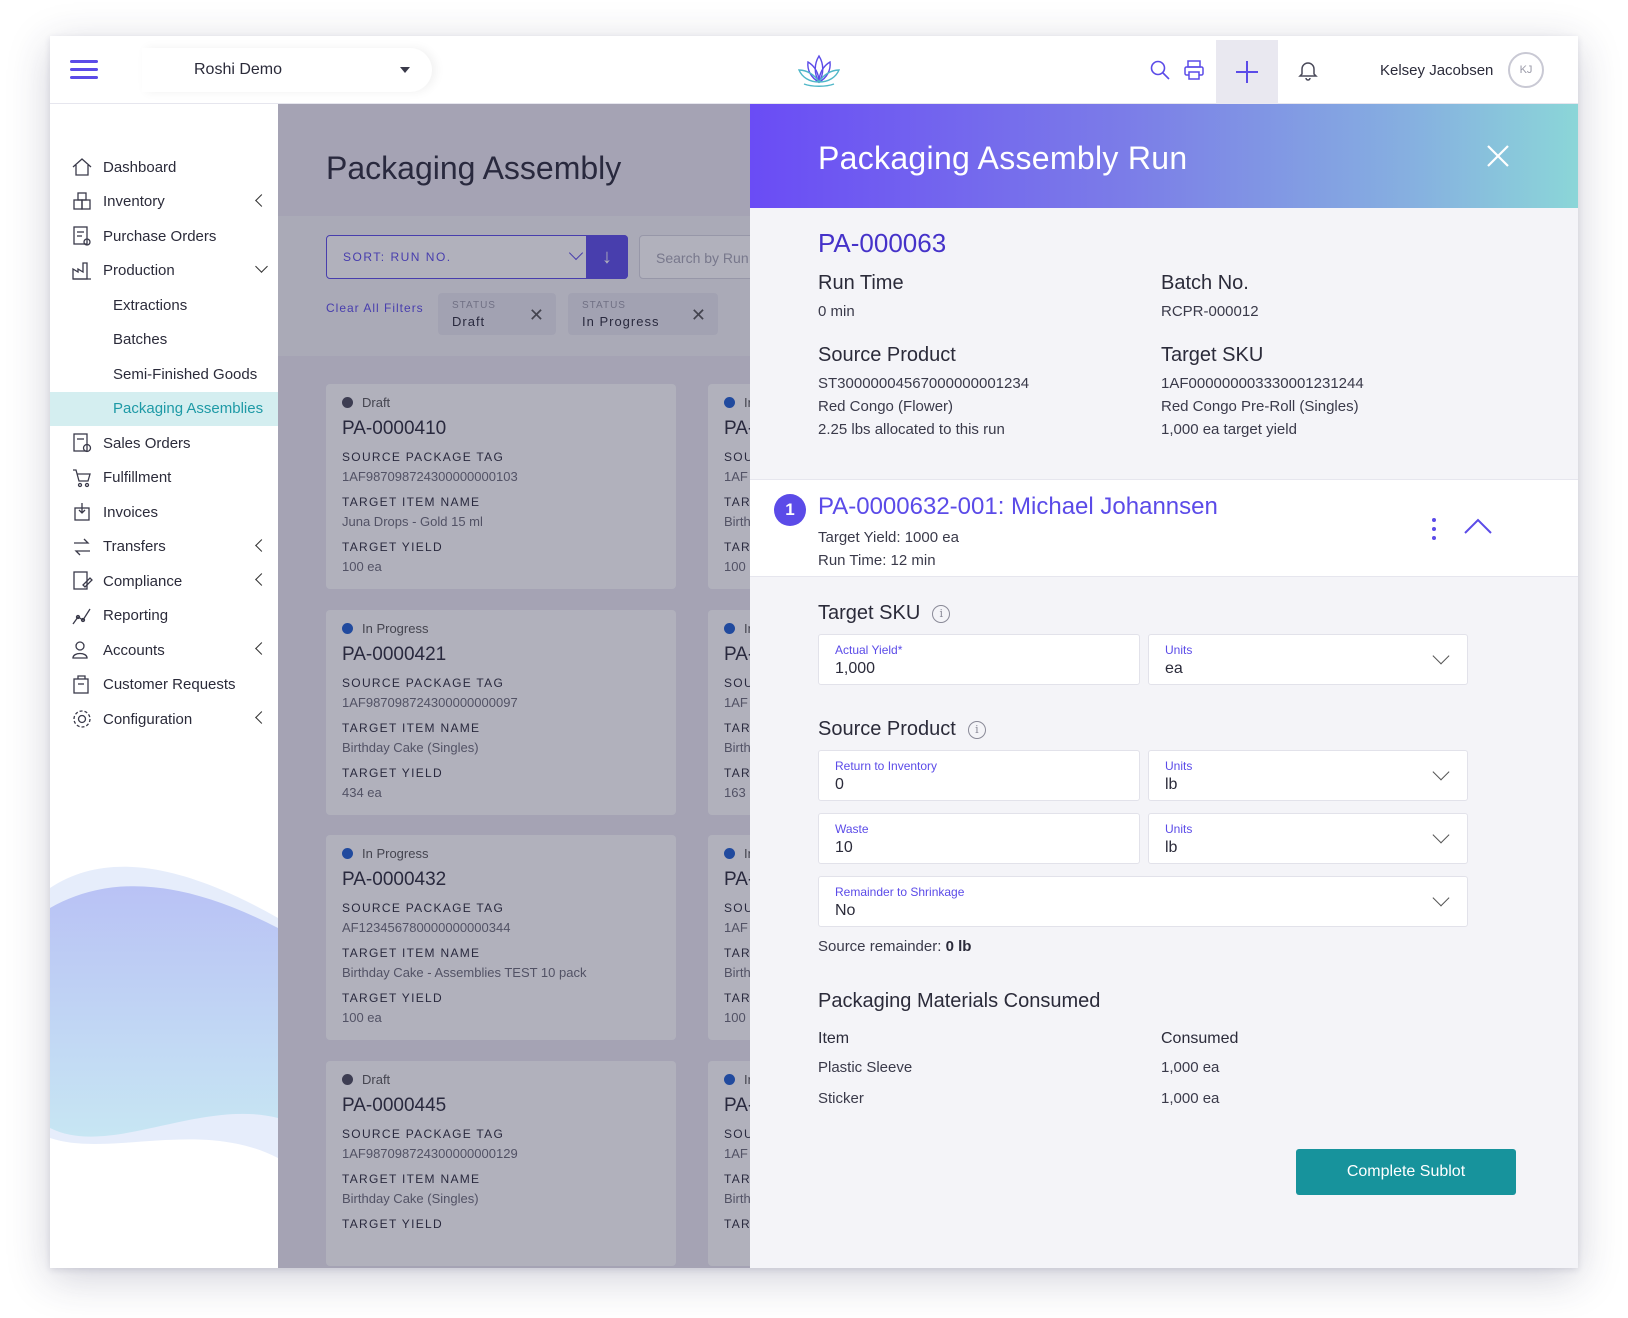 The height and width of the screenshot is (1318, 1628). I want to click on source-name: Red Congo (Flower), so click(886, 406).